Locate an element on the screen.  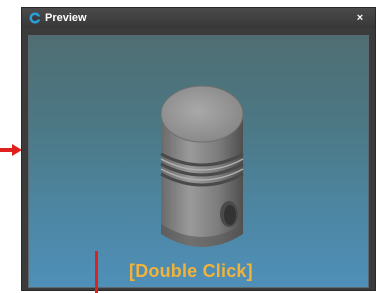
app-logo-icon is located at coordinates (35, 18).